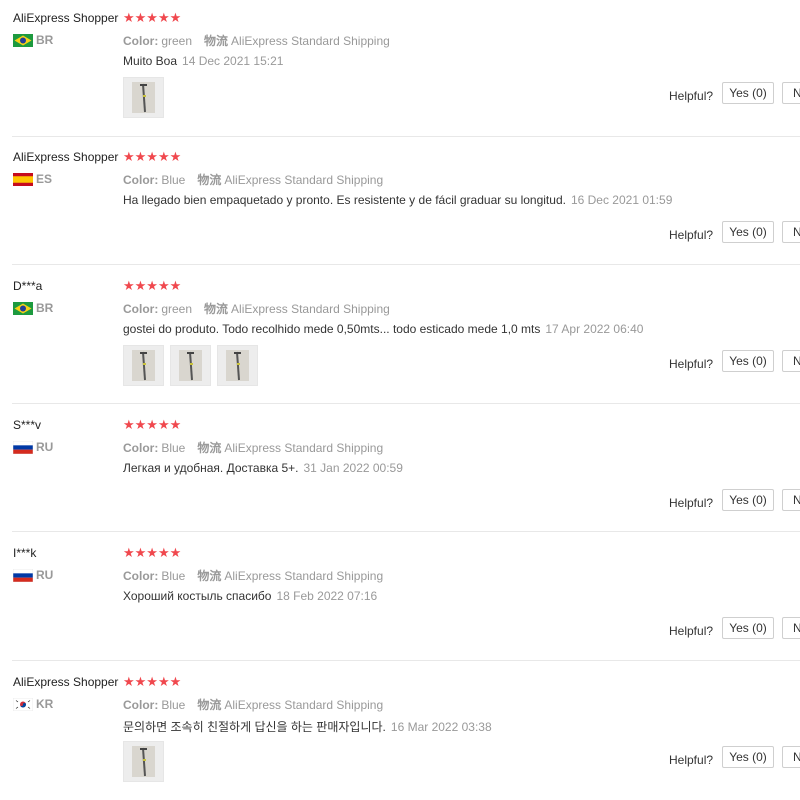 Image resolution: width=800 pixels, height=800 pixels. What do you see at coordinates (25, 553) in the screenshot?
I see `reviewer-name: I***k` at bounding box center [25, 553].